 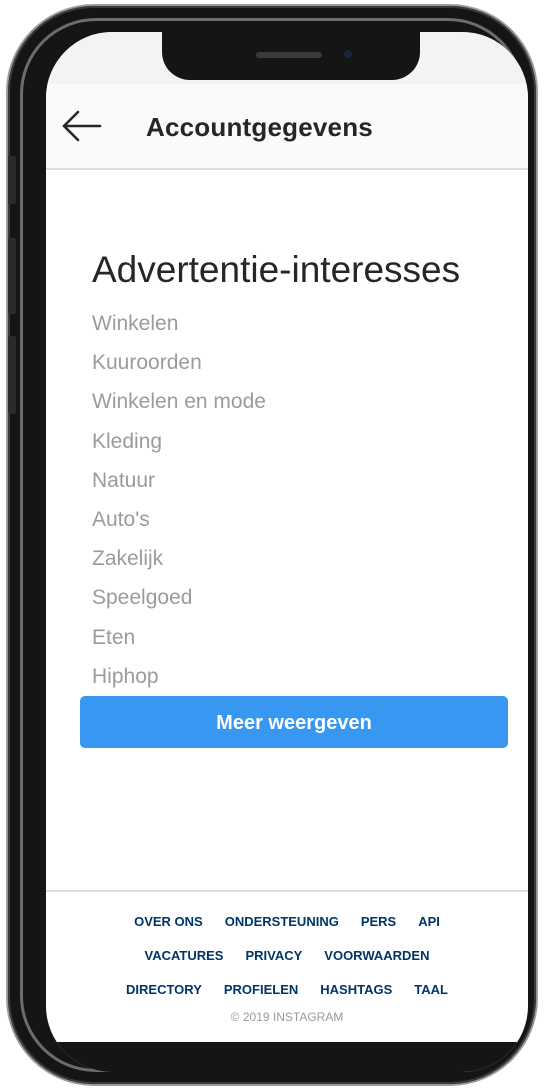 I want to click on footer-row: VACATURES PRIVACY VOORWAARDEN, so click(x=287, y=955).